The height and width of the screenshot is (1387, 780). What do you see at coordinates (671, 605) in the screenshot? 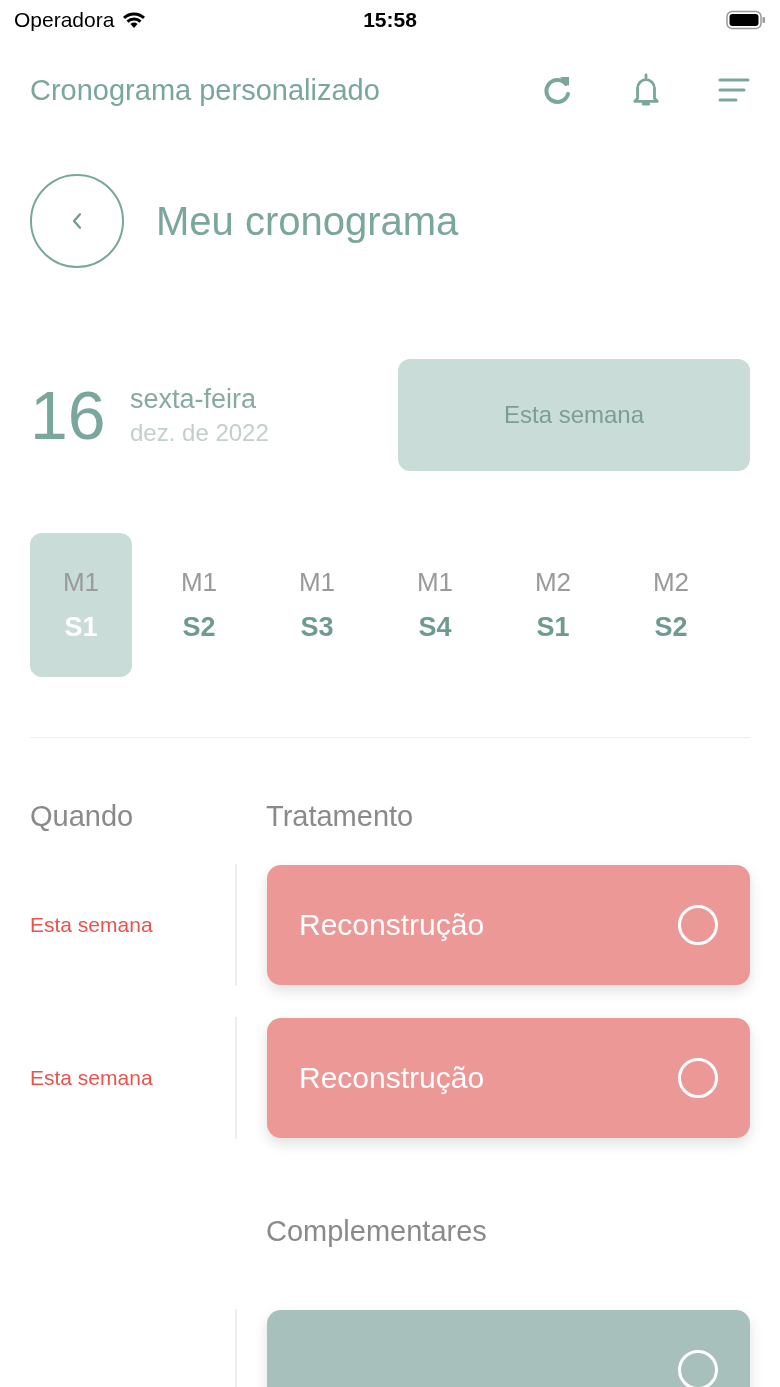
I see `week-tab: M2 S2` at bounding box center [671, 605].